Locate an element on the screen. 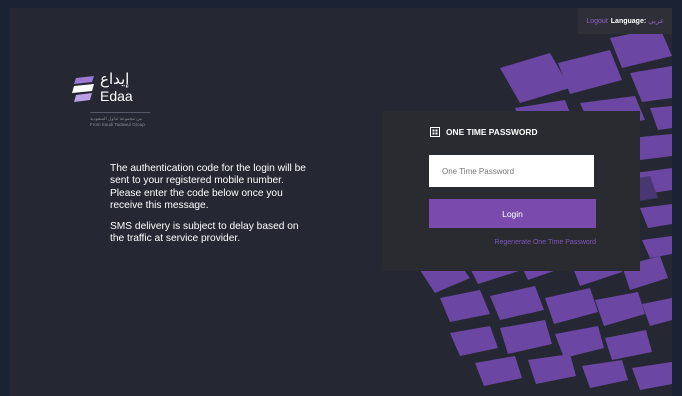  otp-panel-header: ONE TIME PASSWORD is located at coordinates (484, 132).